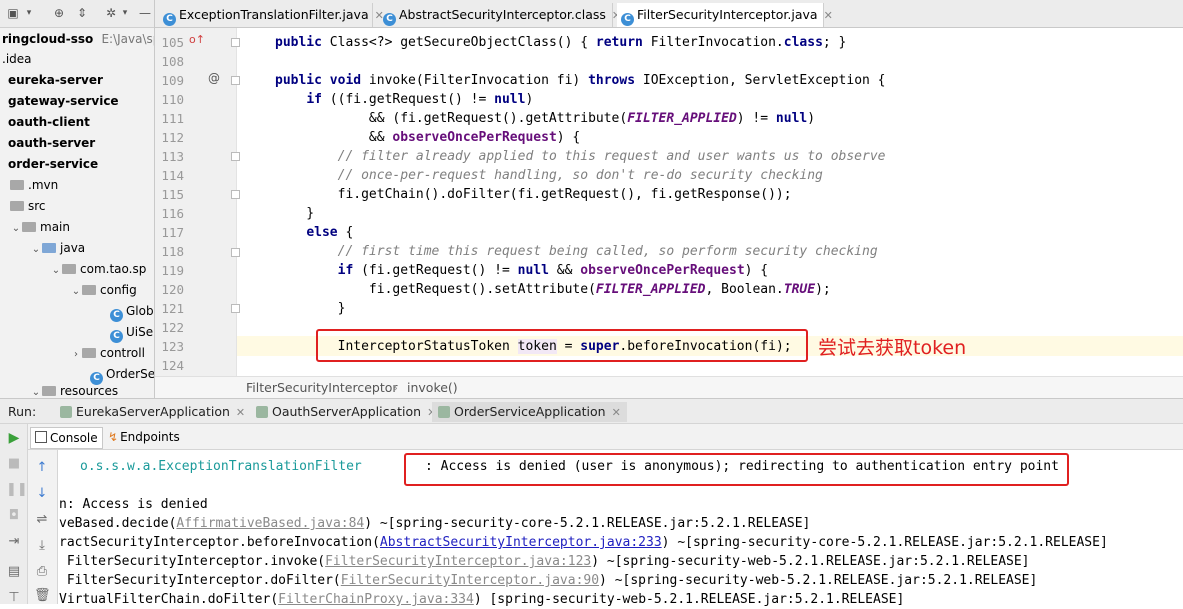  What do you see at coordinates (103, 290) in the screenshot?
I see `tree-item-config: ⌄ config` at bounding box center [103, 290].